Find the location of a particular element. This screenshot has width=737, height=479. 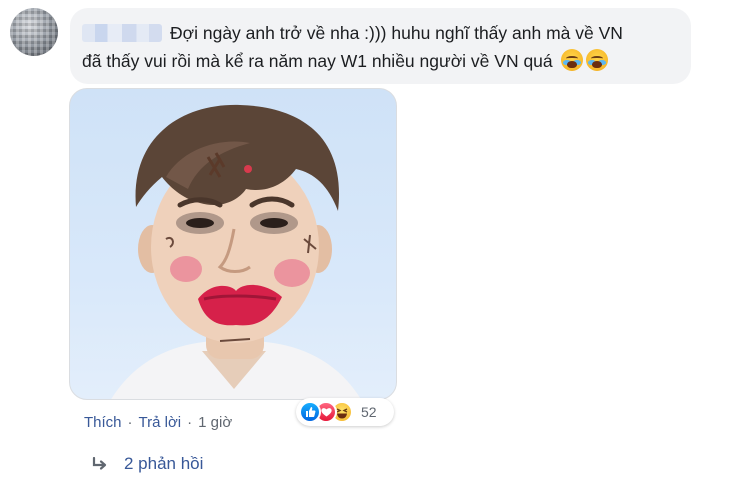

avatar-pixelation is located at coordinates (34, 32).